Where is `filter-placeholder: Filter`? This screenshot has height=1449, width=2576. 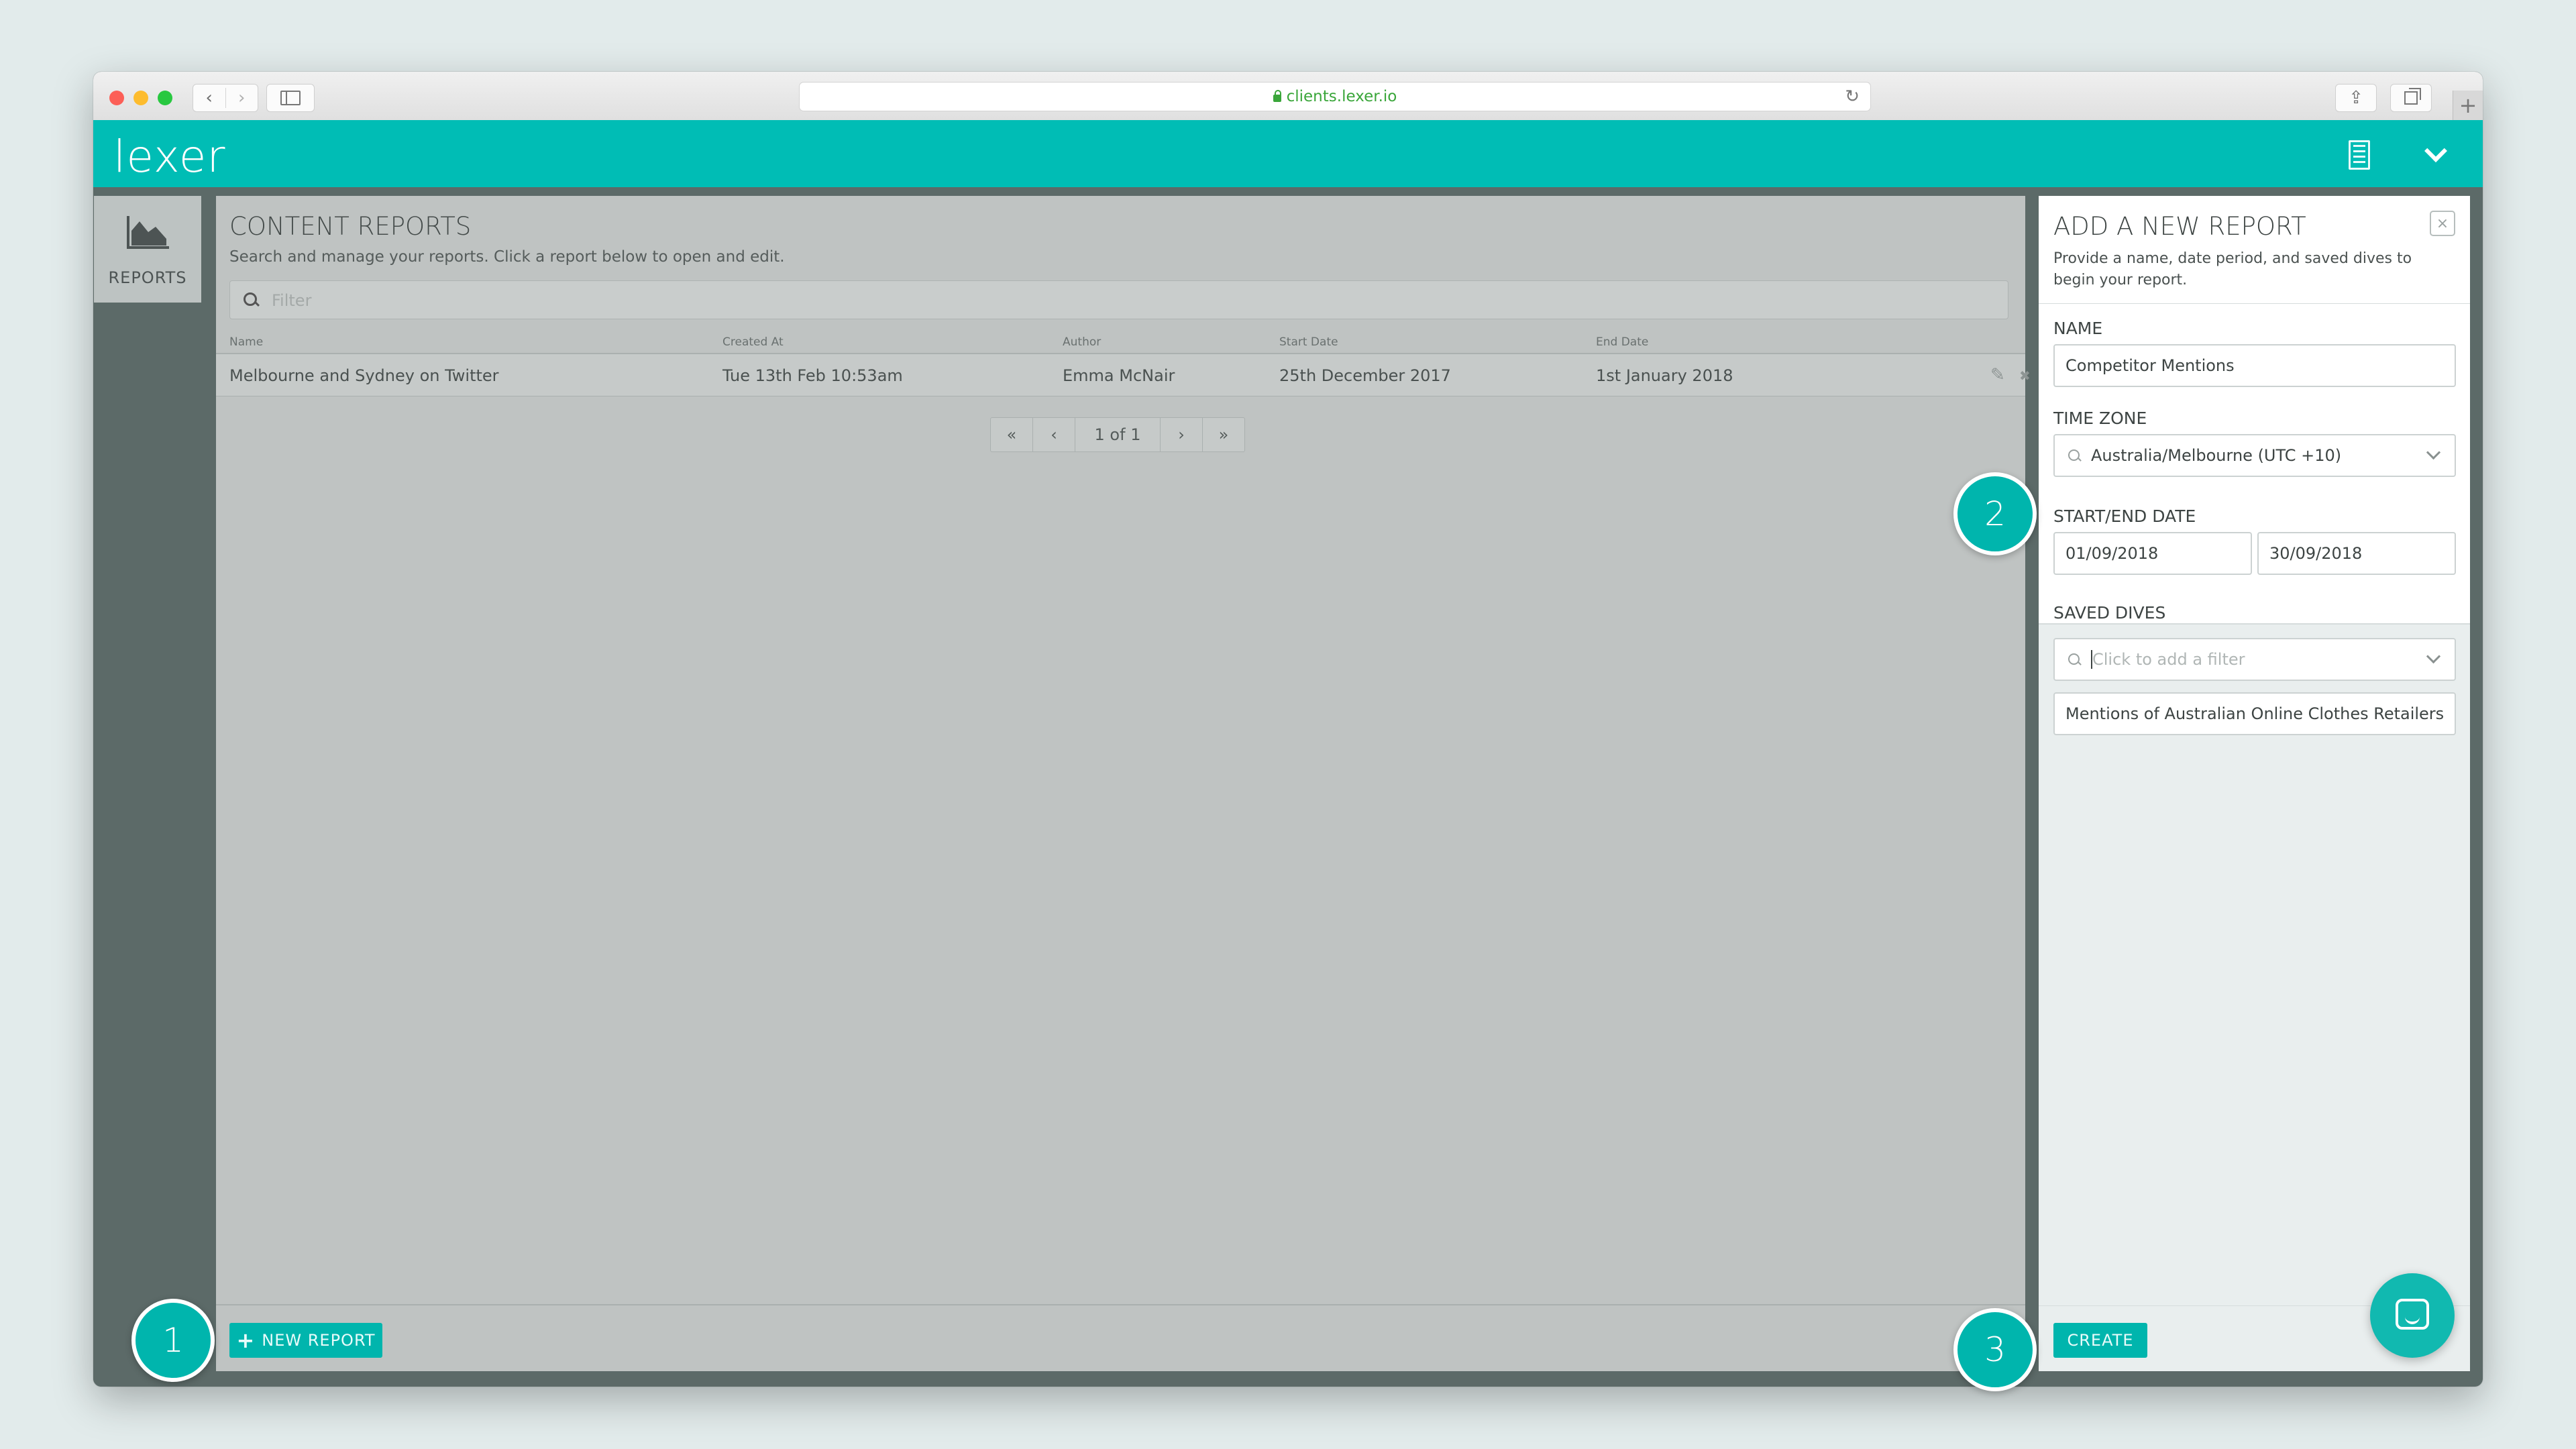
filter-placeholder: Filter is located at coordinates (292, 300).